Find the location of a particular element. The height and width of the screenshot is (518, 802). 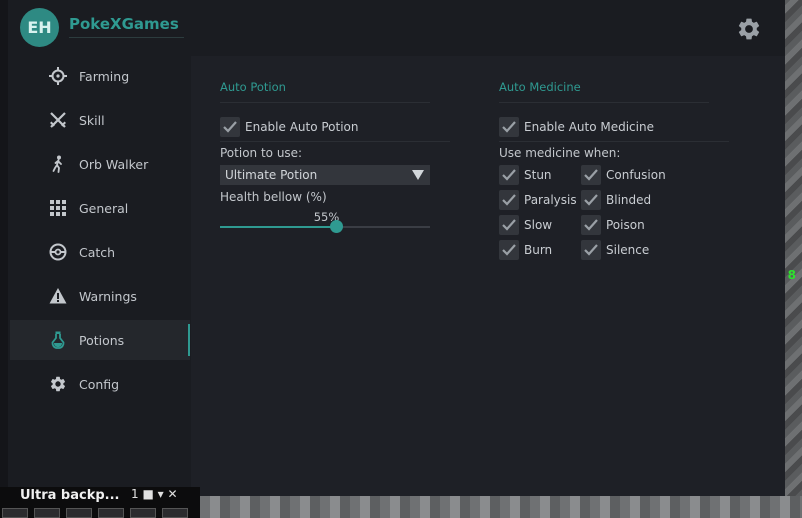

condition-paralysis-checkbox: Paralysis is located at coordinates (538, 200).